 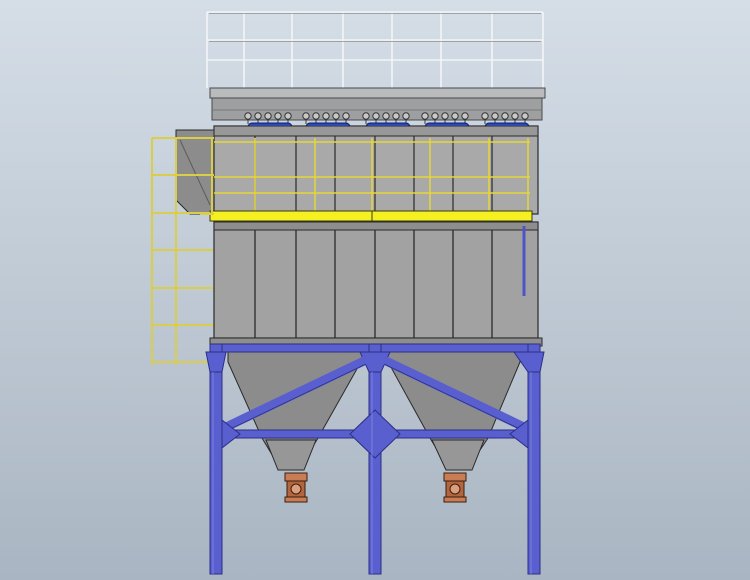 I want to click on upper-housing, so click(x=357, y=170).